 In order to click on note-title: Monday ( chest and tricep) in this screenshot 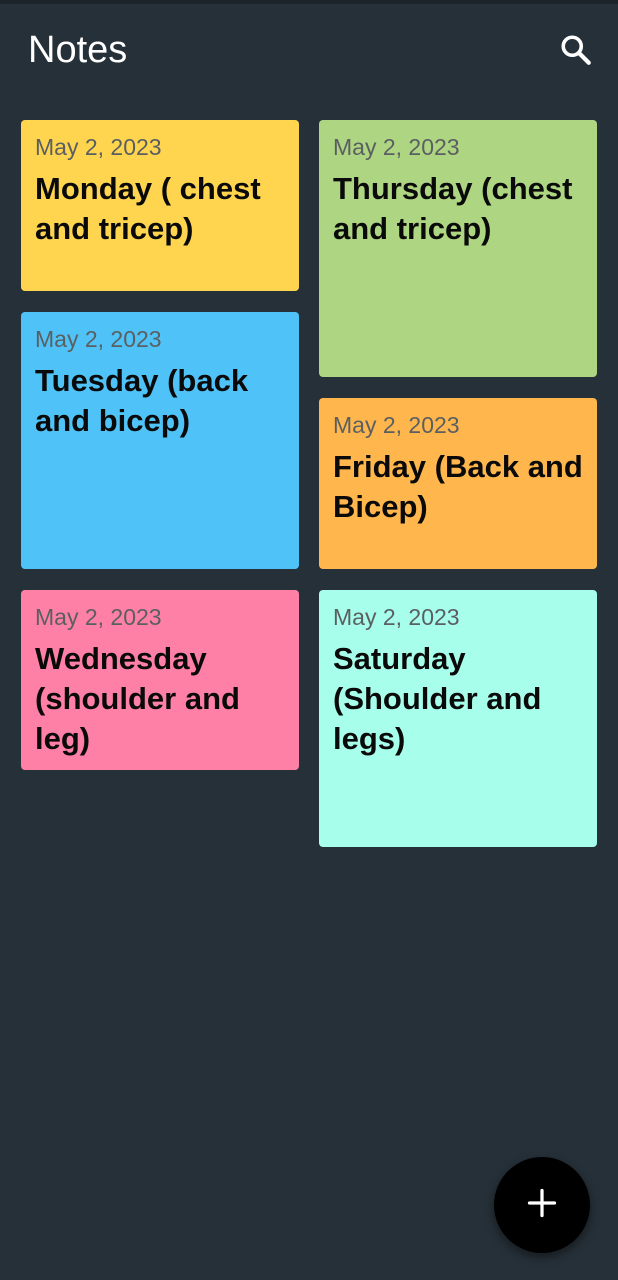, I will do `click(148, 208)`.